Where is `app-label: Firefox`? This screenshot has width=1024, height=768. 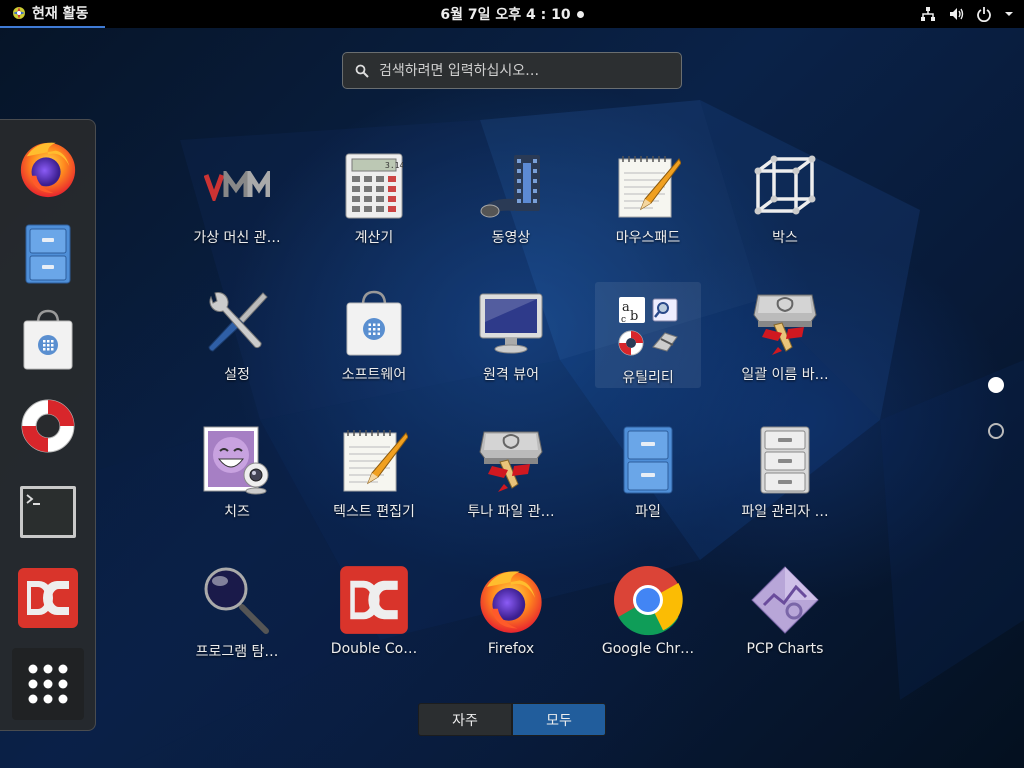
app-label: Firefox is located at coordinates (511, 649).